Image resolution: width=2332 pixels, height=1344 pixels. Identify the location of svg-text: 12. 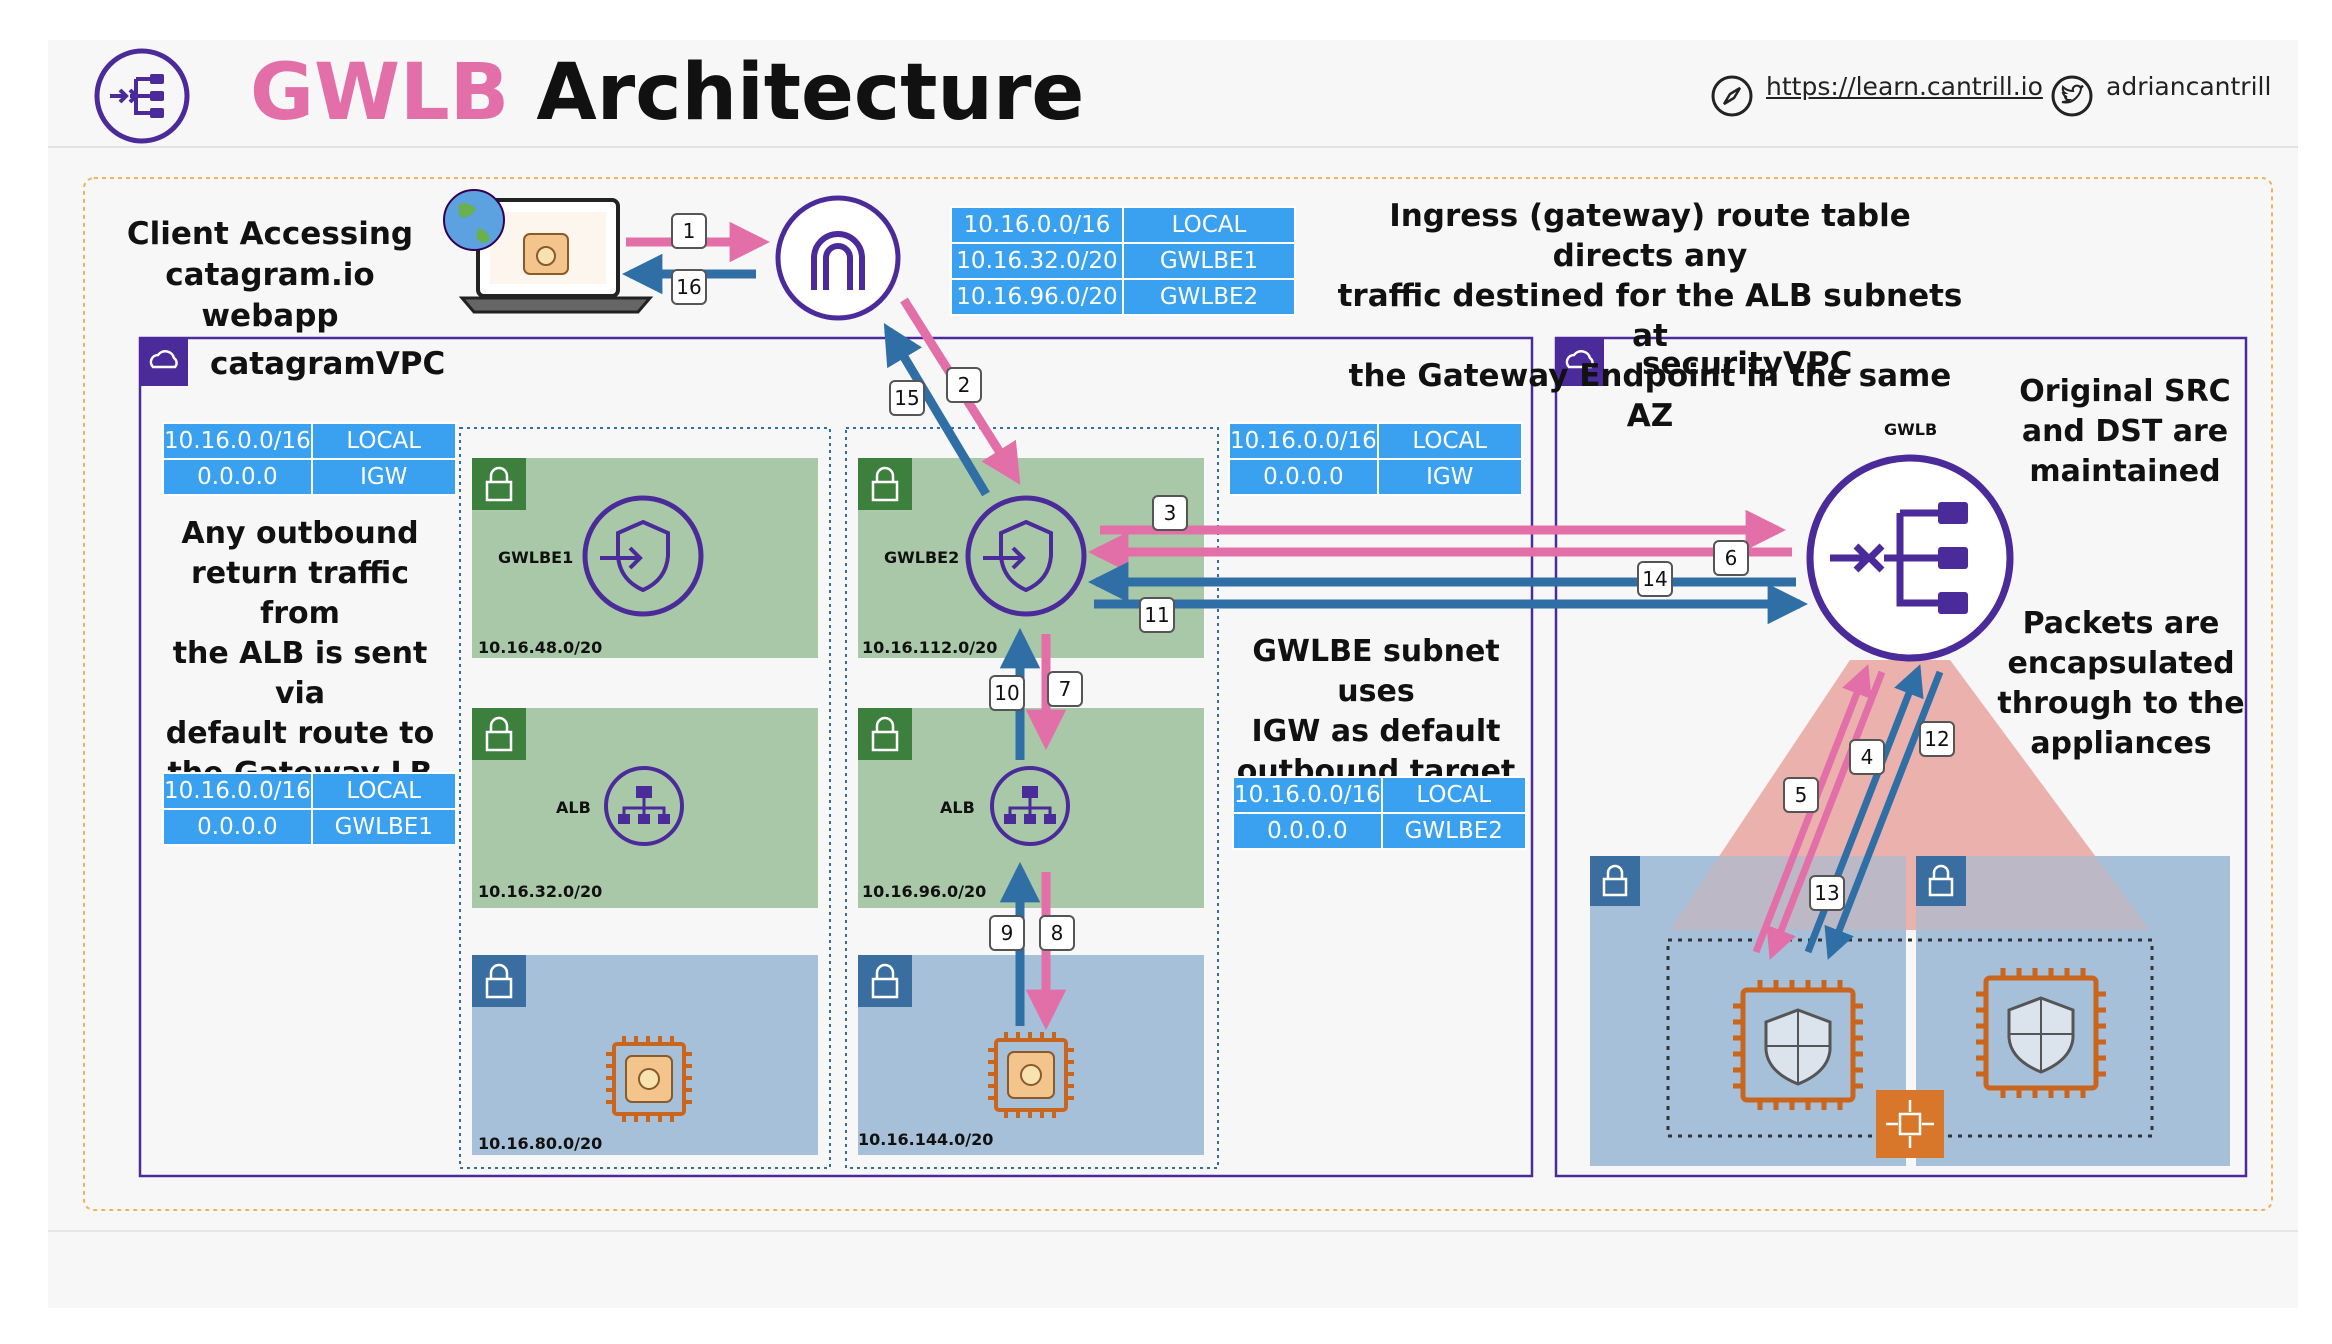
(1936, 739).